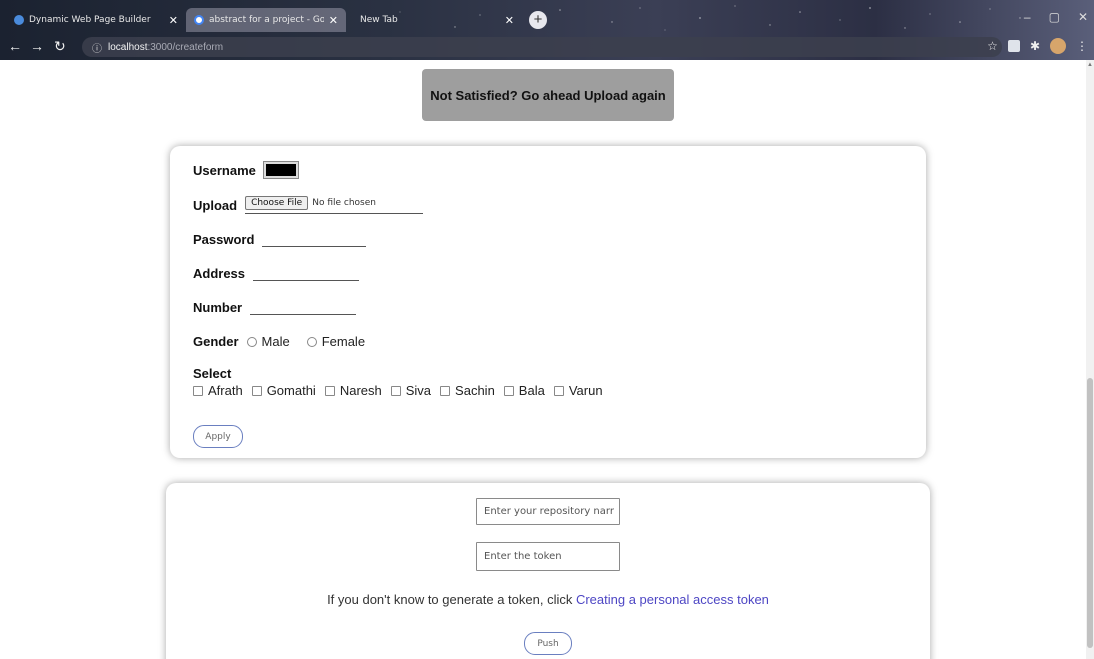  I want to click on maximize-icon: ▢, so click(1054, 17).